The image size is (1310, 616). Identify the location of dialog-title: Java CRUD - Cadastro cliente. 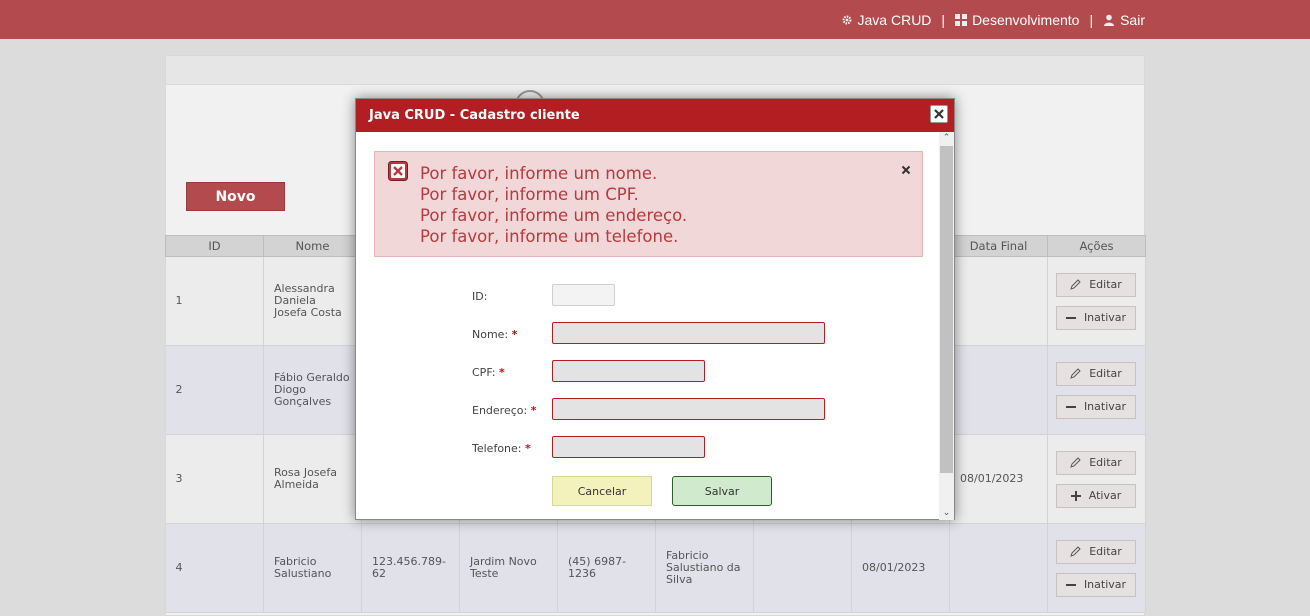
(655, 115).